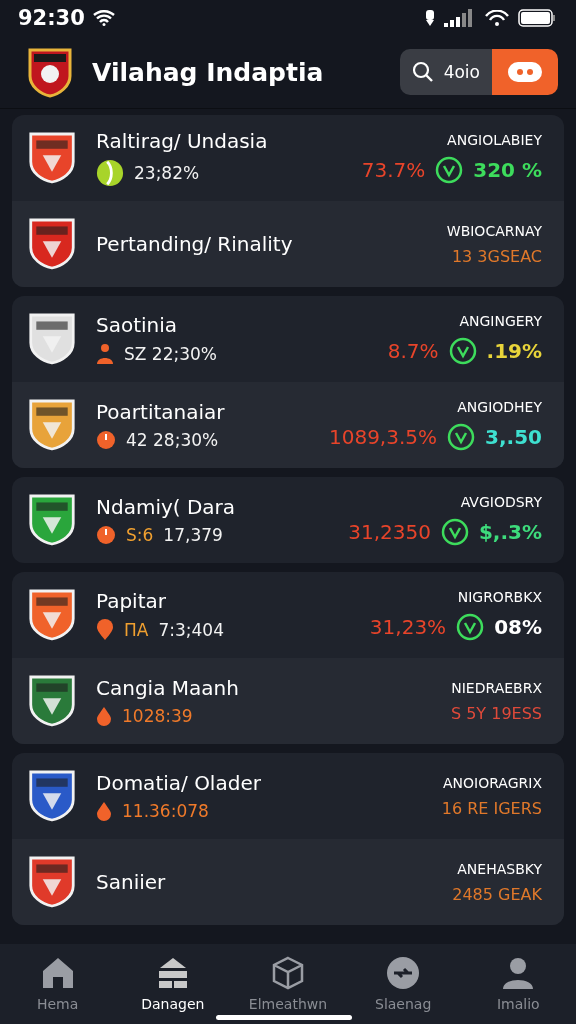 This screenshot has height=1024, width=576. What do you see at coordinates (193, 535) in the screenshot?
I see `stat-value: 17,379` at bounding box center [193, 535].